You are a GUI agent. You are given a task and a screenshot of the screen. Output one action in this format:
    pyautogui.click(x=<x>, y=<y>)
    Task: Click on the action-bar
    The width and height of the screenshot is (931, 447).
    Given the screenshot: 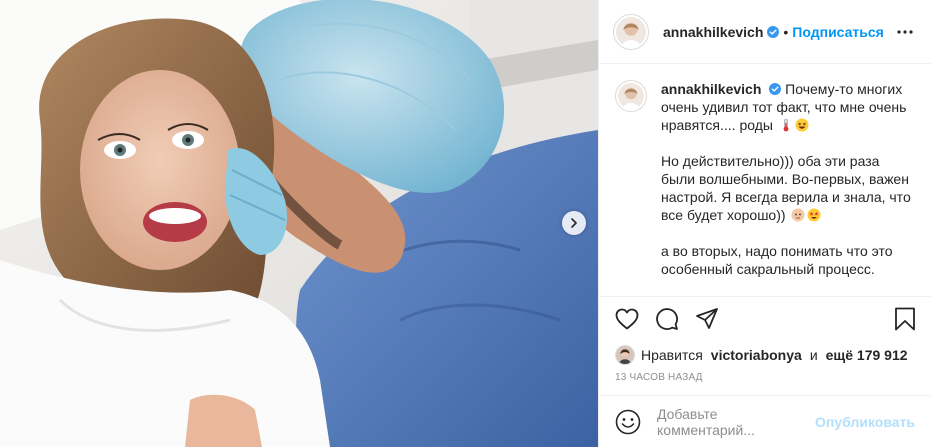 What is the action you would take?
    pyautogui.click(x=765, y=318)
    